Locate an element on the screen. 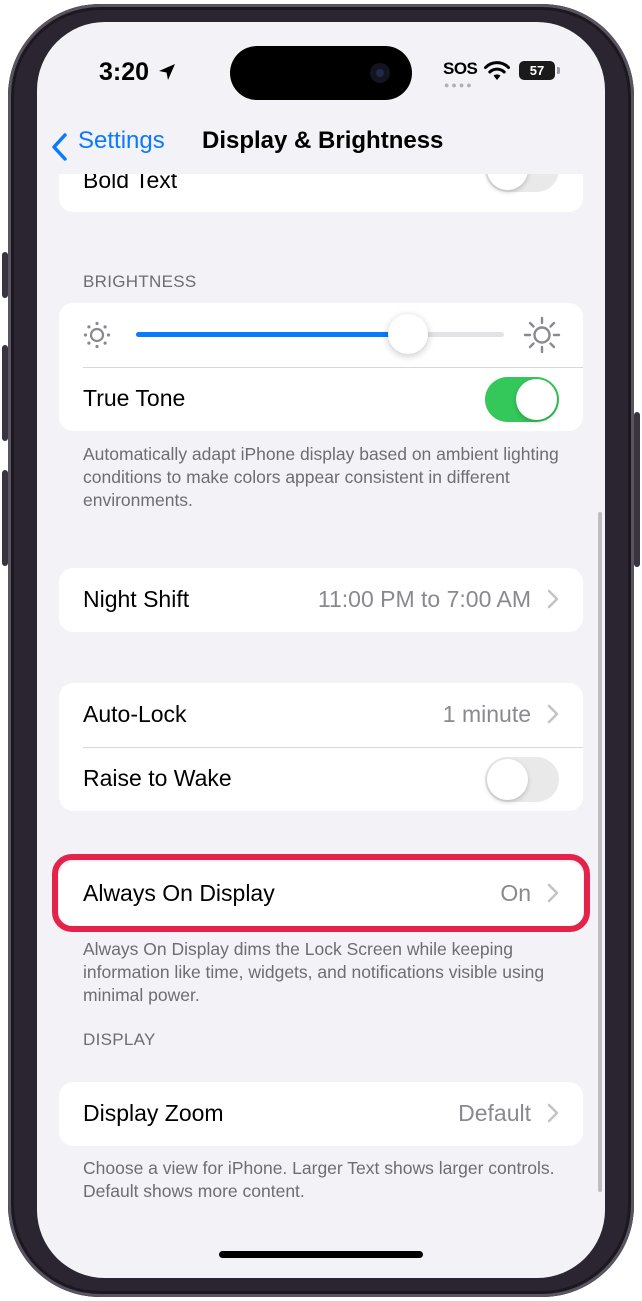 Image resolution: width=642 pixels, height=1301 pixels. bold-text-toggle is located at coordinates (522, 183).